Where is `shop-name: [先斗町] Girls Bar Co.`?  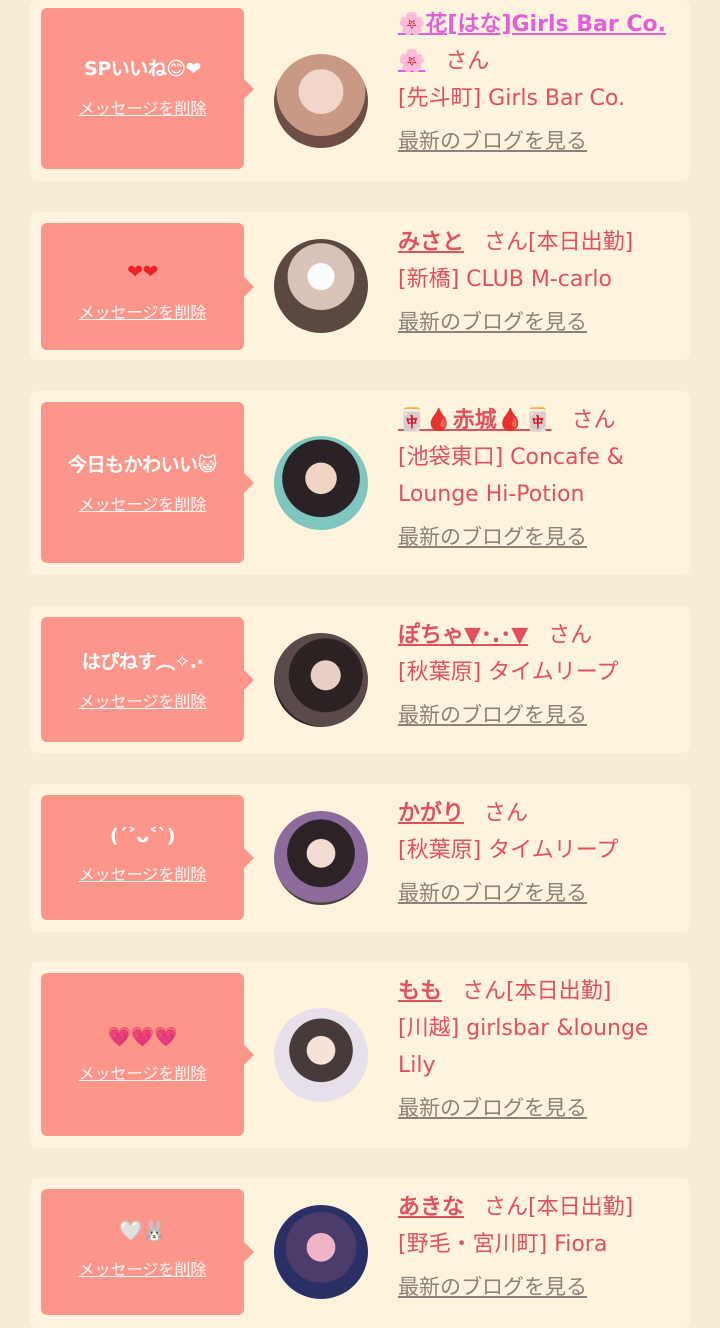 shop-name: [先斗町] Girls Bar Co. is located at coordinates (511, 98).